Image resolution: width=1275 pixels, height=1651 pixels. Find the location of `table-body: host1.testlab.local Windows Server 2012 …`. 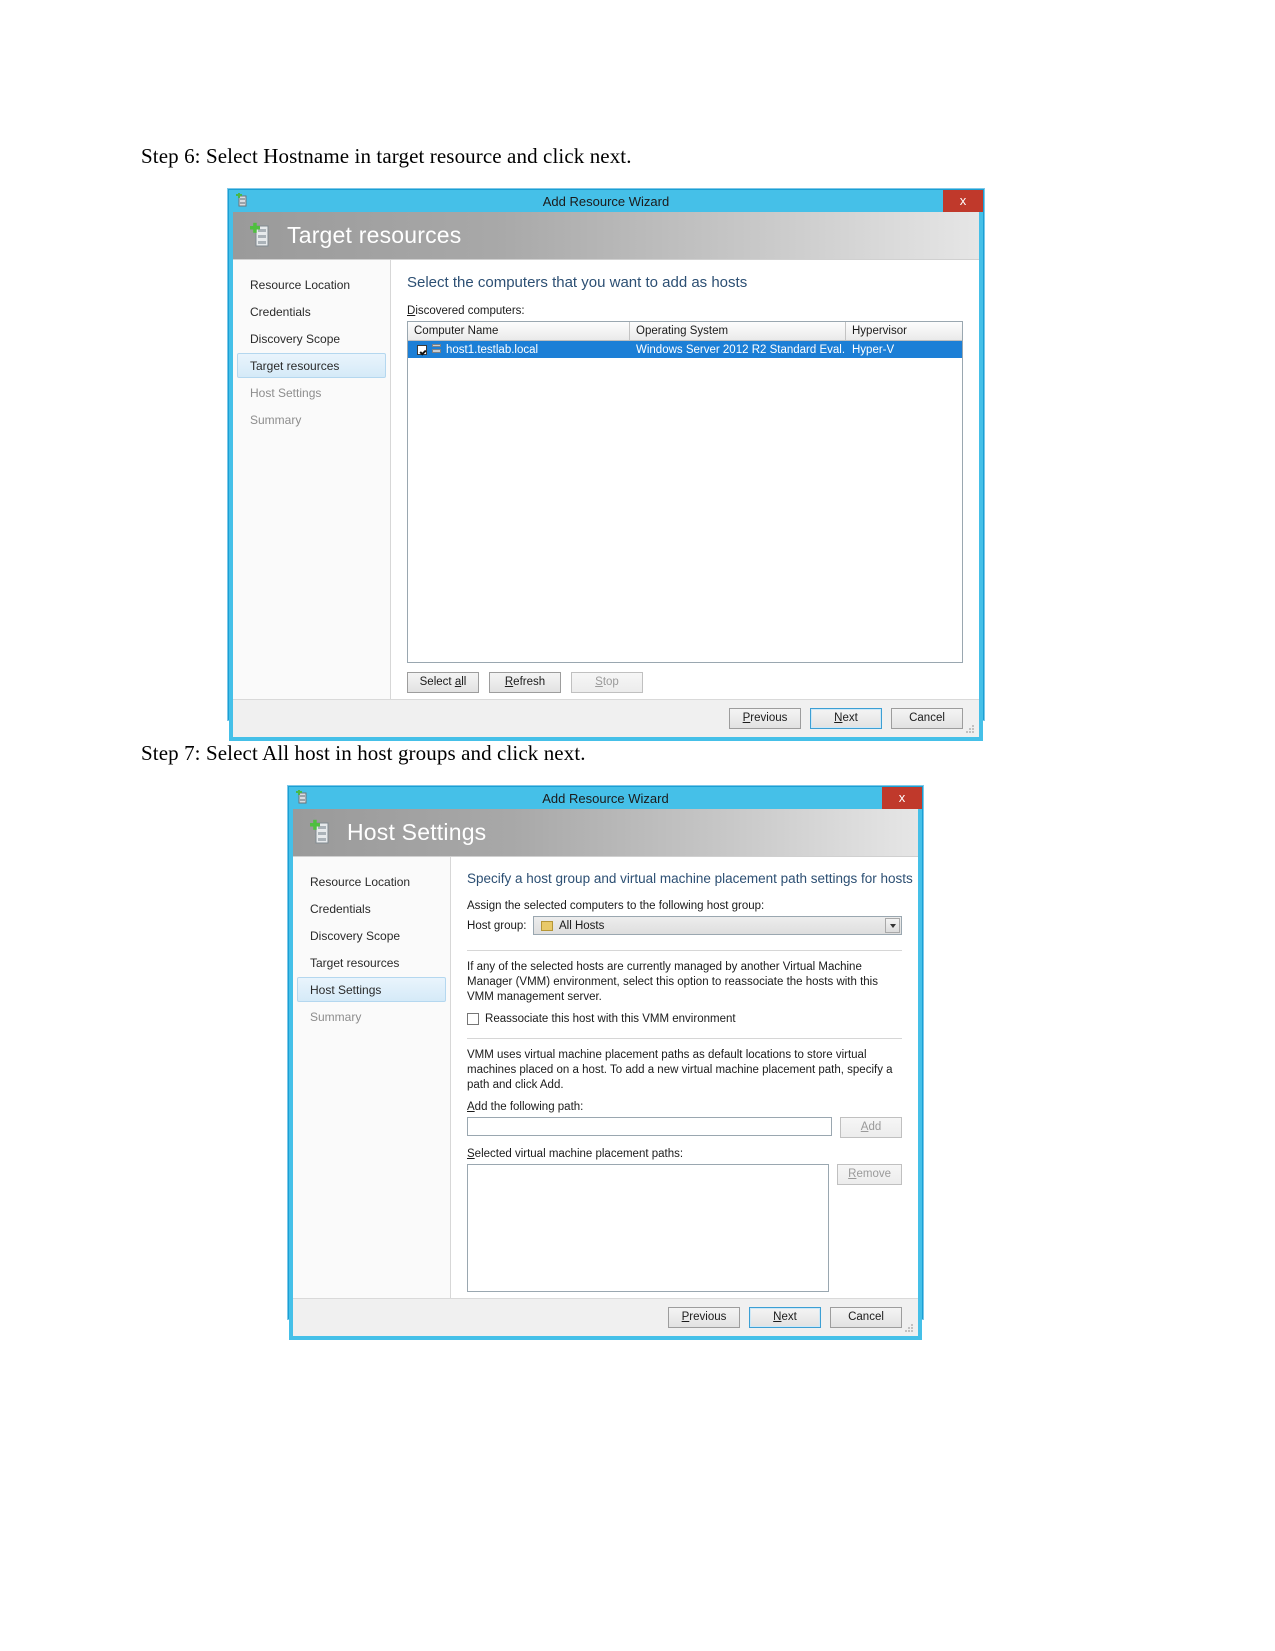

table-body: host1.testlab.local Windows Server 2012 … is located at coordinates (685, 501).